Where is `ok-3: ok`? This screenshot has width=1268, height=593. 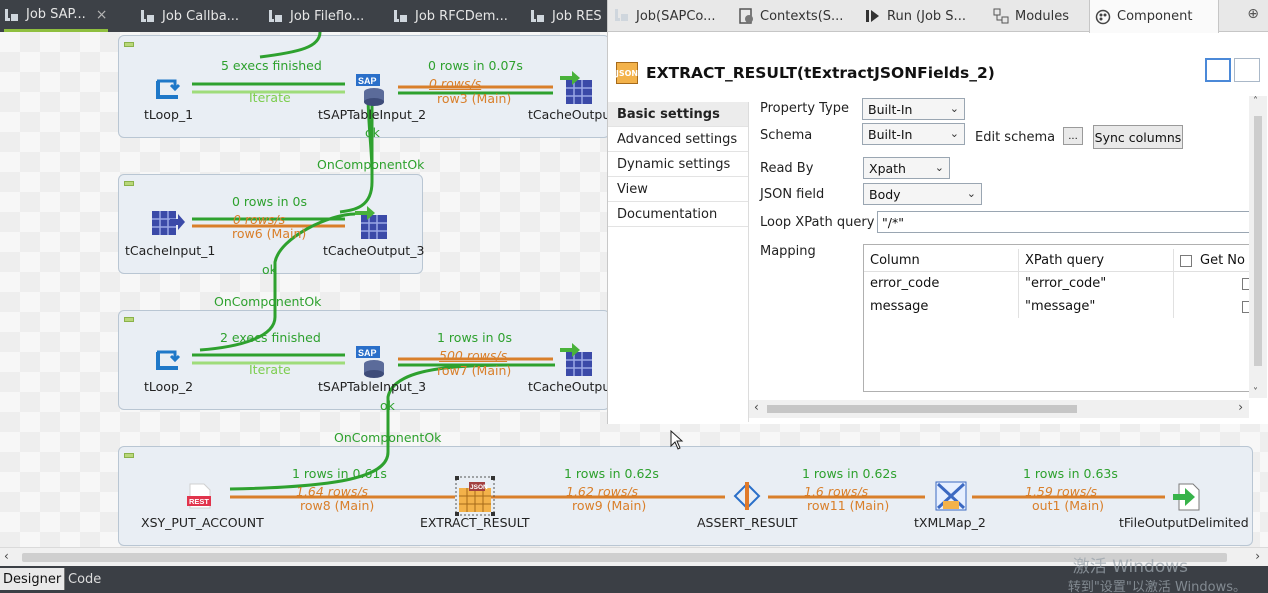 ok-3: ok is located at coordinates (387, 405).